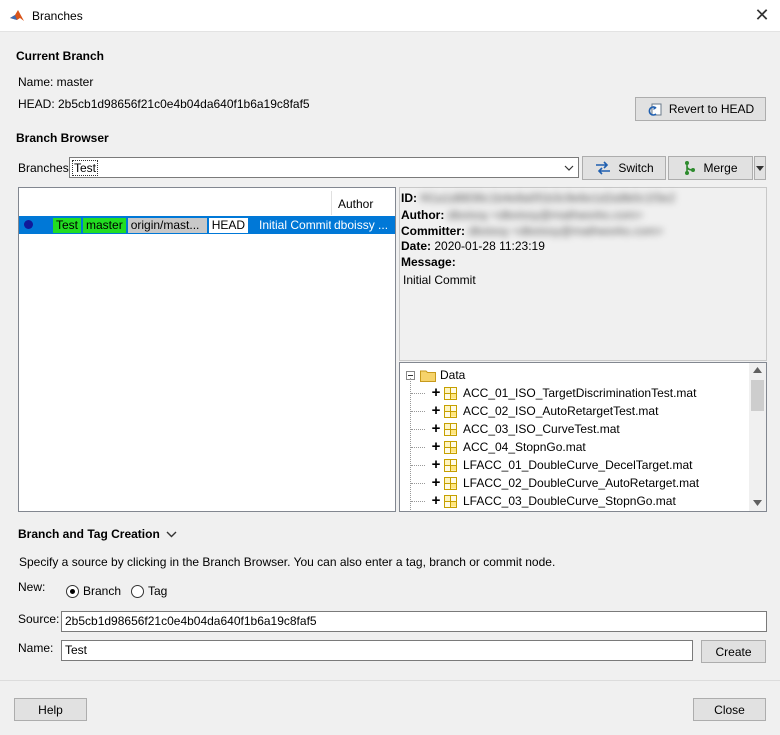  What do you see at coordinates (489, 246) in the screenshot?
I see `date-value: 2020-01-28 11:23:19` at bounding box center [489, 246].